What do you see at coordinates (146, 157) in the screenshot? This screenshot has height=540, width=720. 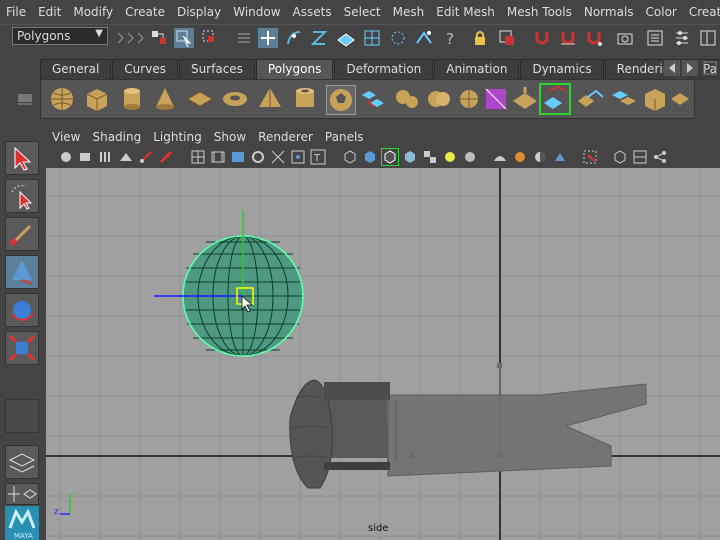 I see `two-d-pan-icon` at bounding box center [146, 157].